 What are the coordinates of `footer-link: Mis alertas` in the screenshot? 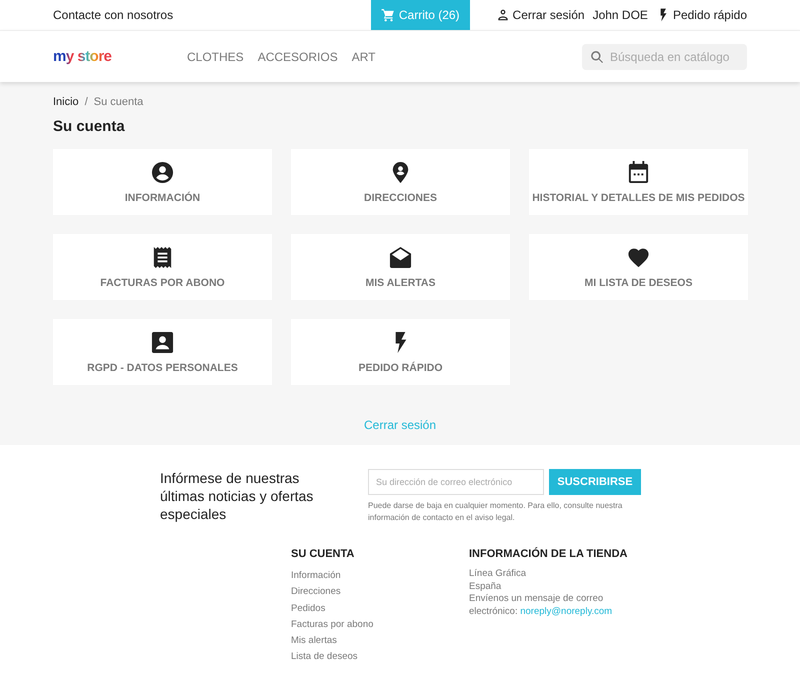 It's located at (314, 641).